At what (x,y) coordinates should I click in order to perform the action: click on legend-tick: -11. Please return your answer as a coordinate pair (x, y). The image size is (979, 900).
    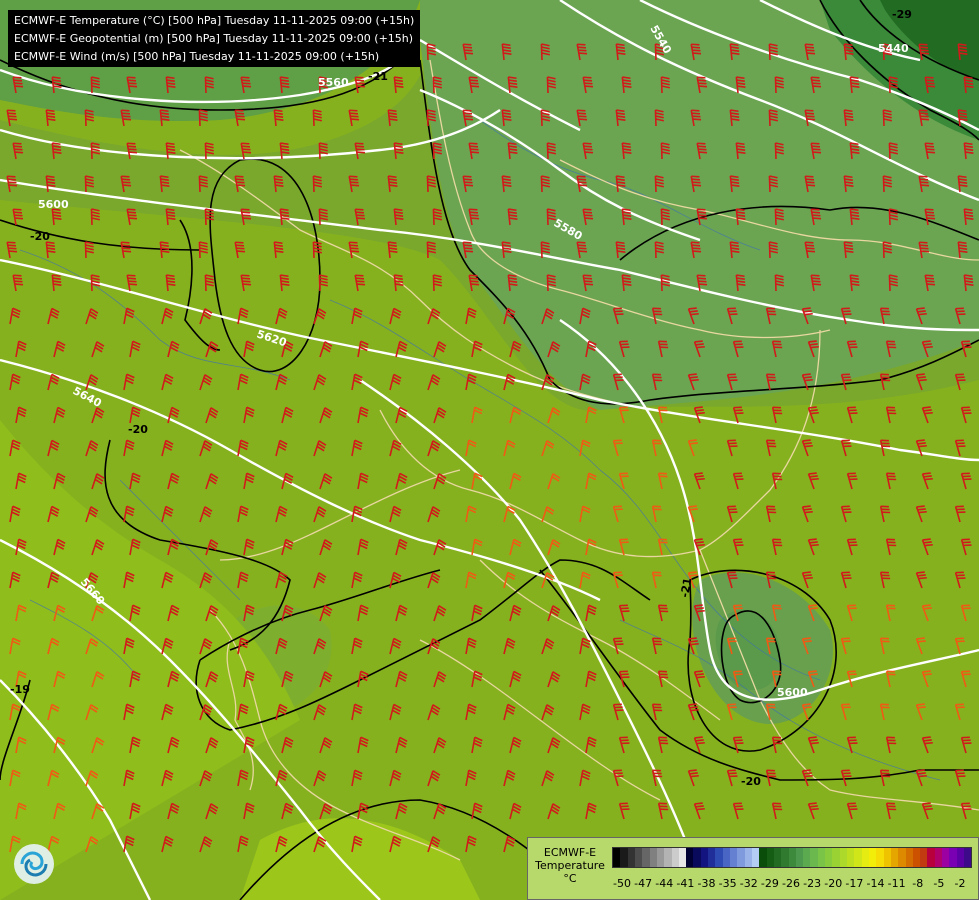
    Looking at the image, I should click on (896, 883).